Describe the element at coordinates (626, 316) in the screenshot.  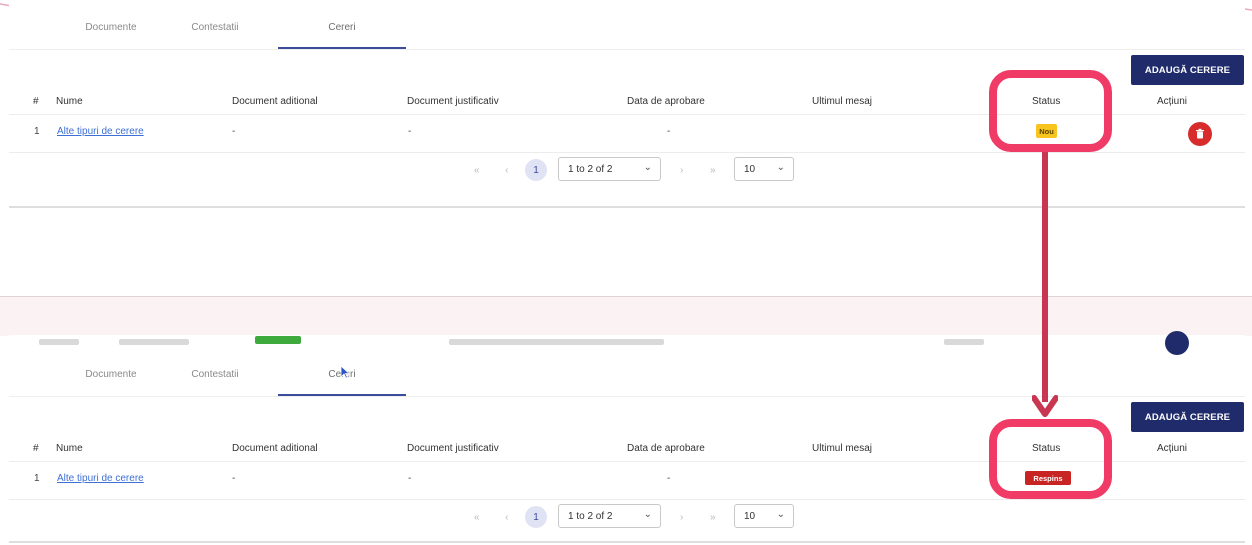
I see `section-separator` at that location.